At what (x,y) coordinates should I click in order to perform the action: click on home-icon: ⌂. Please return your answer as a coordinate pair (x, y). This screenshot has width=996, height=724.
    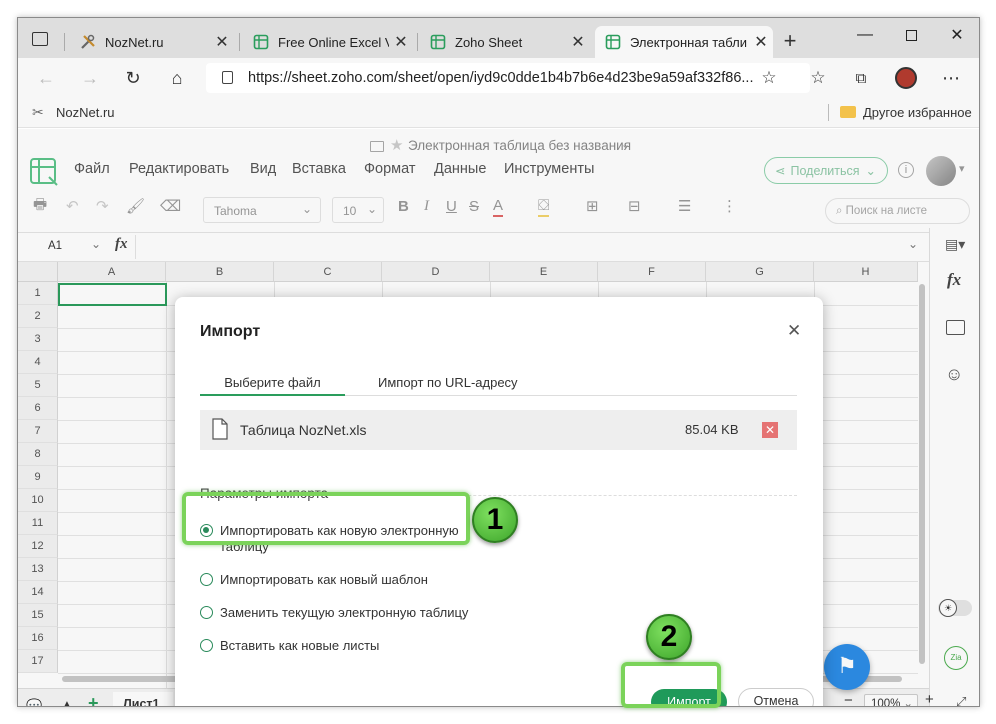
    Looking at the image, I should click on (177, 78).